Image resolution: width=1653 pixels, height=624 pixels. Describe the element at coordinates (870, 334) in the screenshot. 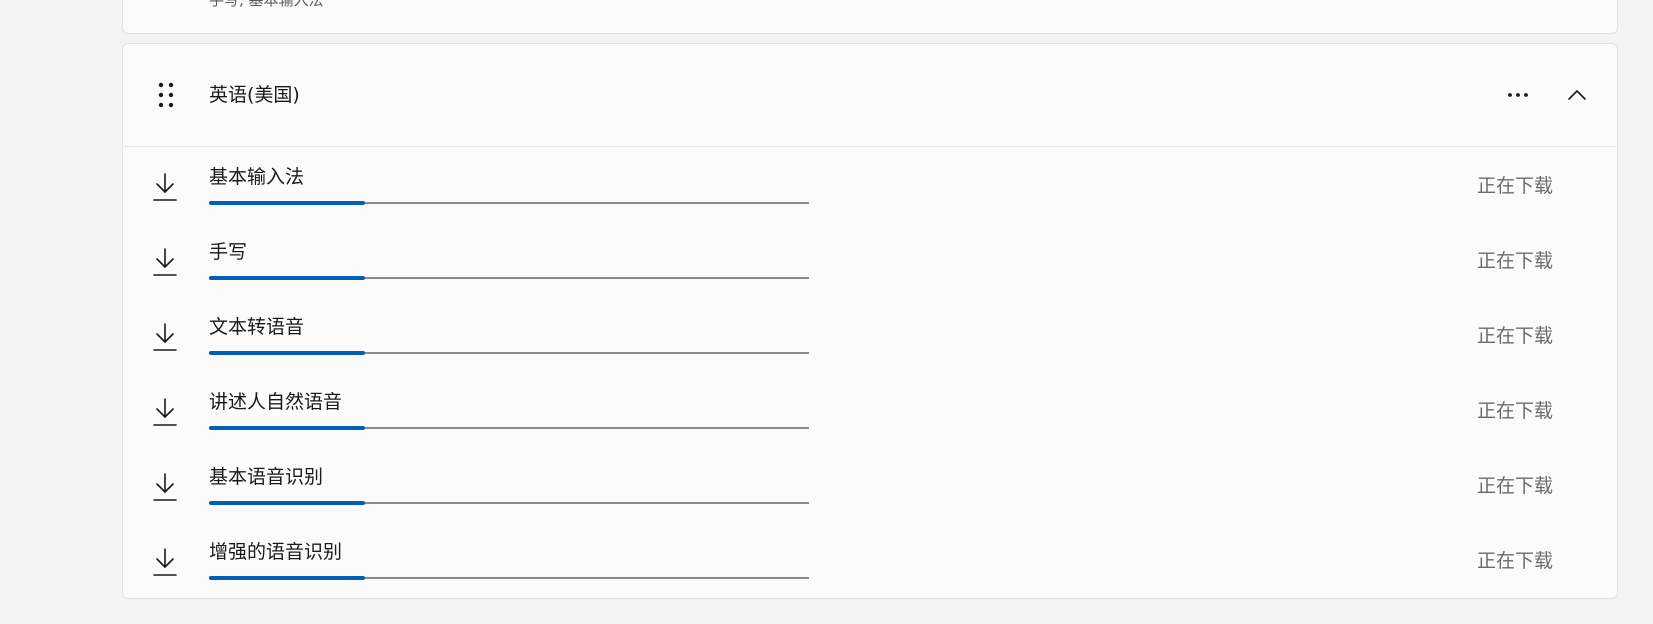

I see `feature-row: 文本转语音 正在下载` at that location.